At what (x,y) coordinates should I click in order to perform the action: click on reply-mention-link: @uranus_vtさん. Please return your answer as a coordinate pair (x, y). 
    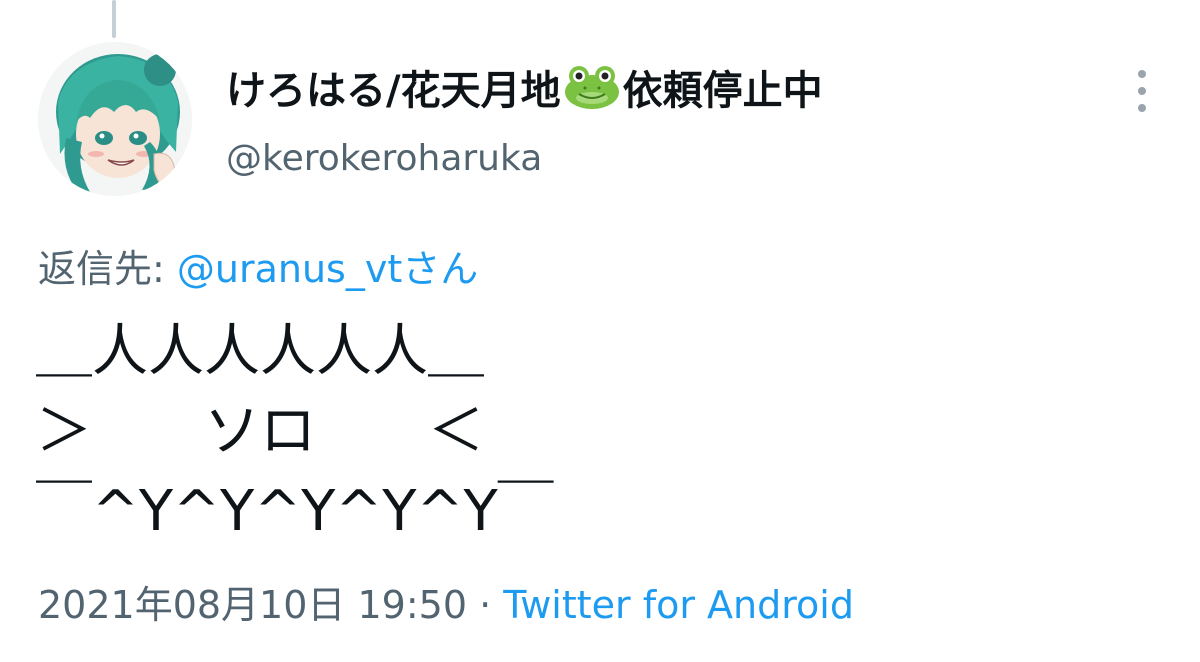
    Looking at the image, I should click on (327, 269).